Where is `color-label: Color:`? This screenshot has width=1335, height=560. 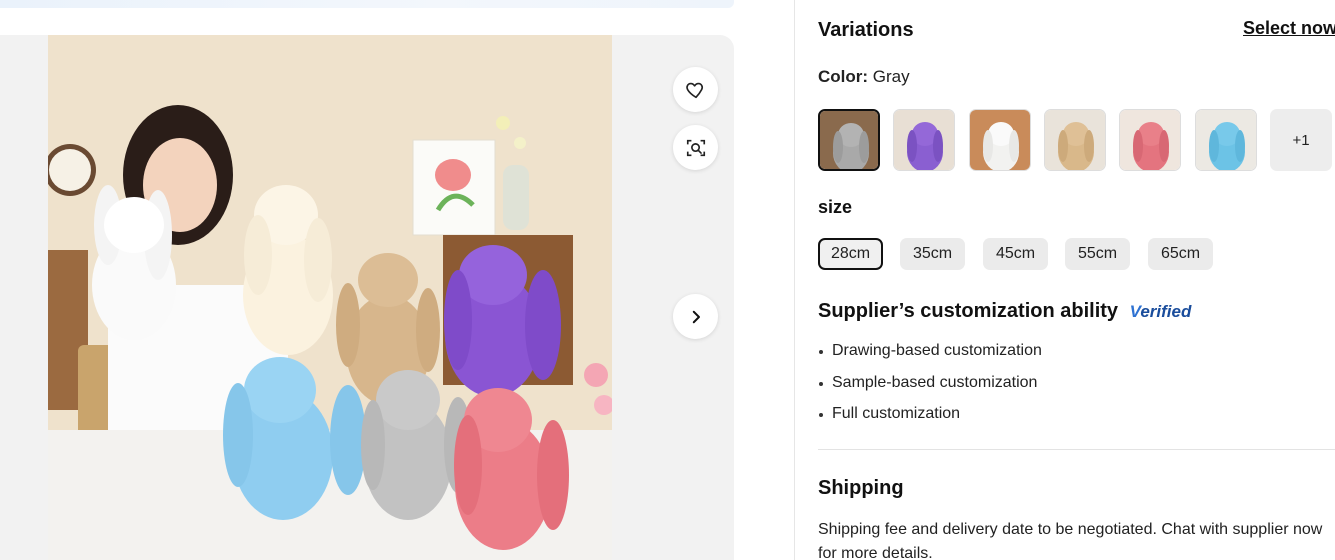
color-label: Color: is located at coordinates (843, 76).